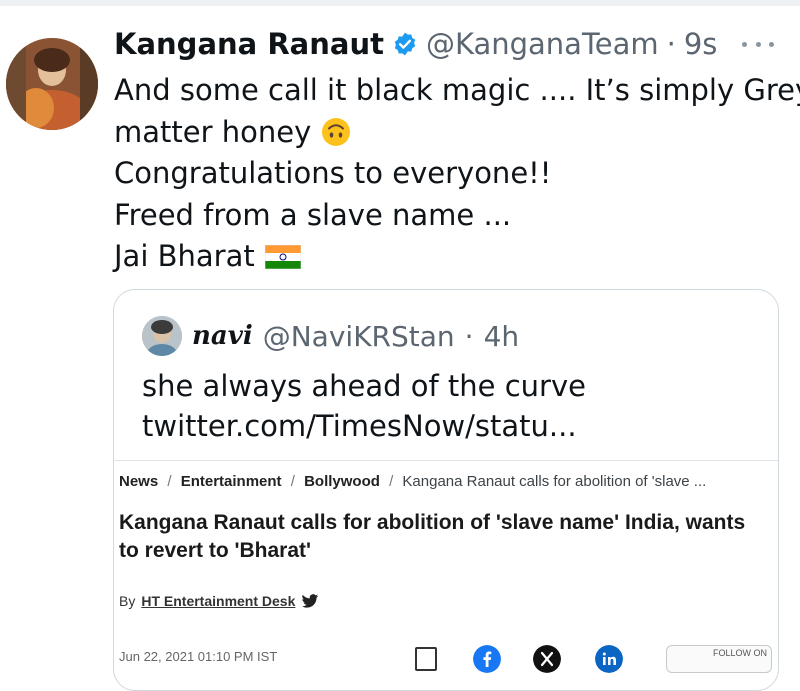  Describe the element at coordinates (400, 3) in the screenshot. I see `top-divider` at that location.